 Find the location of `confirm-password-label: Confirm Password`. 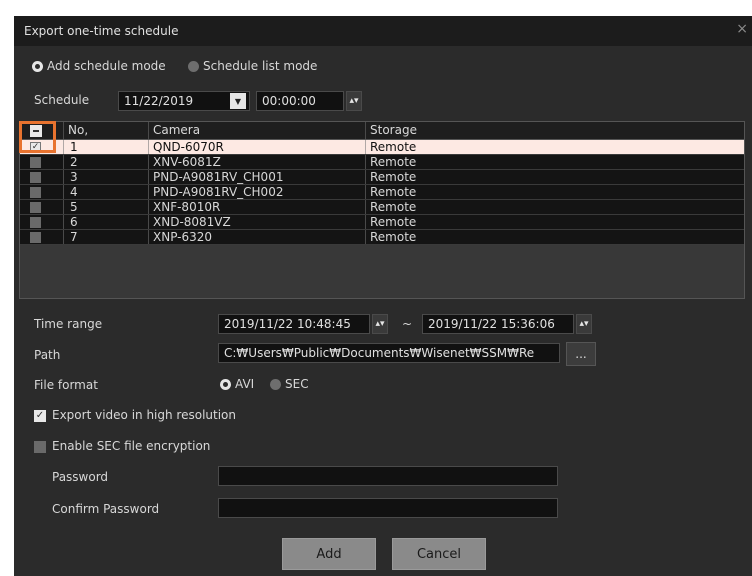

confirm-password-label: Confirm Password is located at coordinates (106, 509).